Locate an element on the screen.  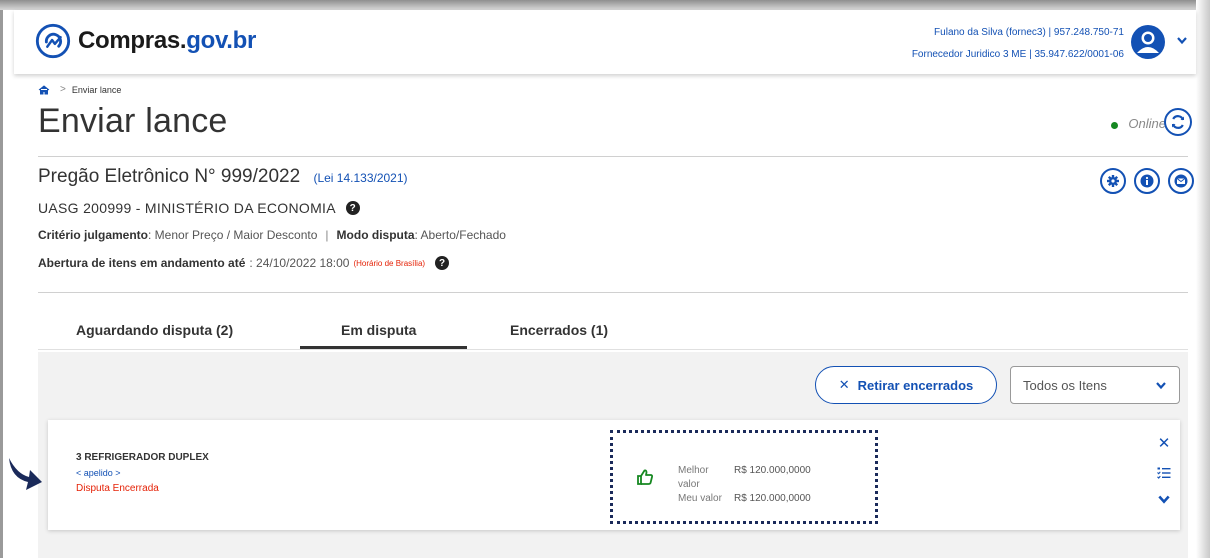
breadcrumb: > Enviar lance is located at coordinates (79, 89).